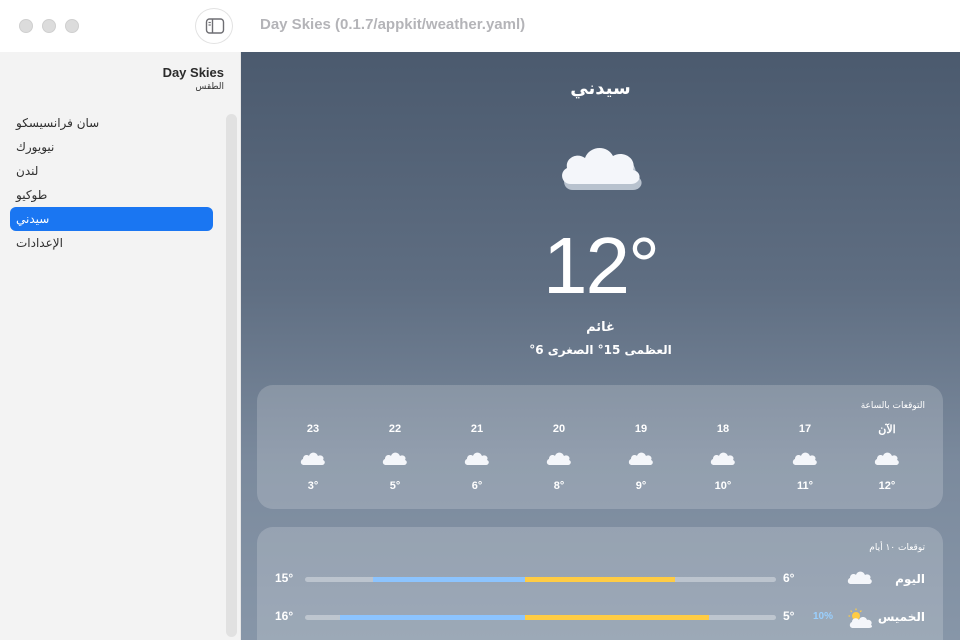 Image resolution: width=960 pixels, height=640 pixels. What do you see at coordinates (559, 429) in the screenshot?
I see `hour-label: 20` at bounding box center [559, 429].